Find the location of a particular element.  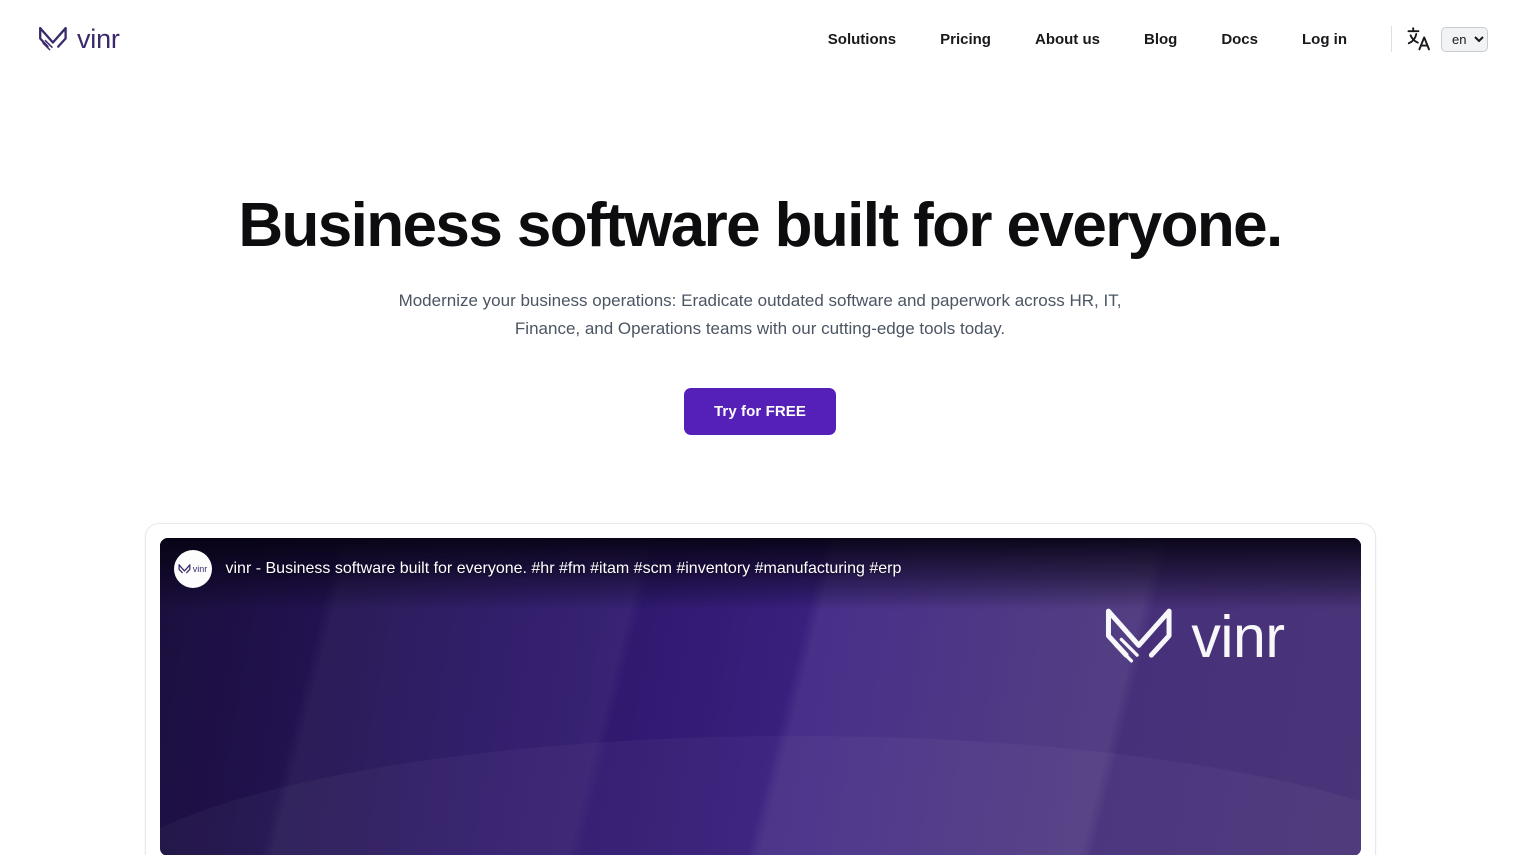

nav-item-about-us: About us is located at coordinates (1067, 39).